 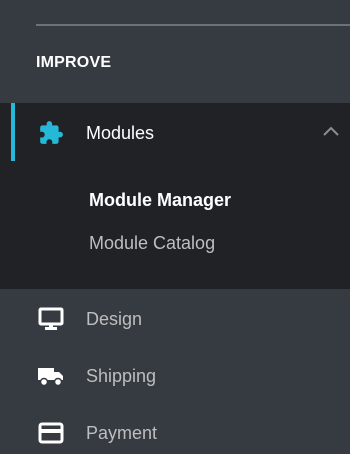 I want to click on sidebar-item-design: Design, so click(x=89, y=319).